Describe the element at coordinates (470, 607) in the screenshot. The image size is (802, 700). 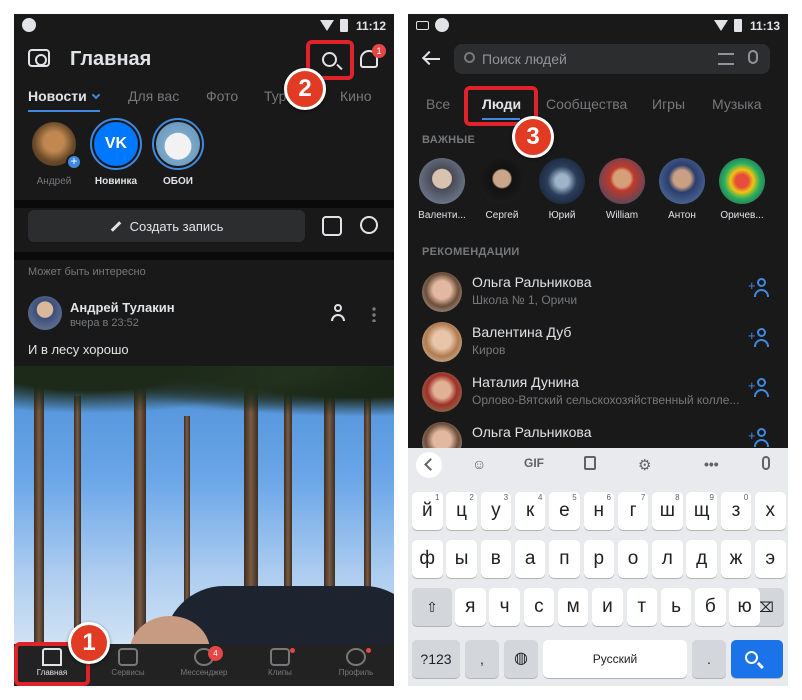
I see `key-я: я` at that location.